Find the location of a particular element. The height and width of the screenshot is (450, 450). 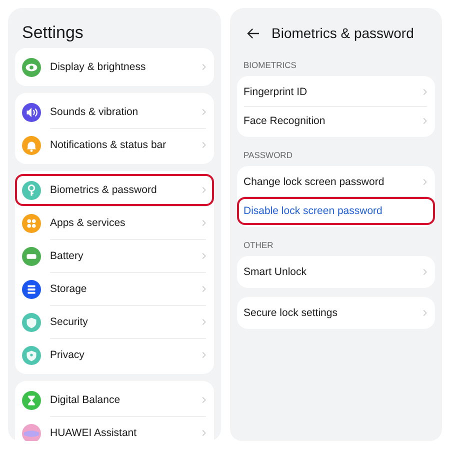

settings-item: HUAWEI Assistant is located at coordinates (114, 429).